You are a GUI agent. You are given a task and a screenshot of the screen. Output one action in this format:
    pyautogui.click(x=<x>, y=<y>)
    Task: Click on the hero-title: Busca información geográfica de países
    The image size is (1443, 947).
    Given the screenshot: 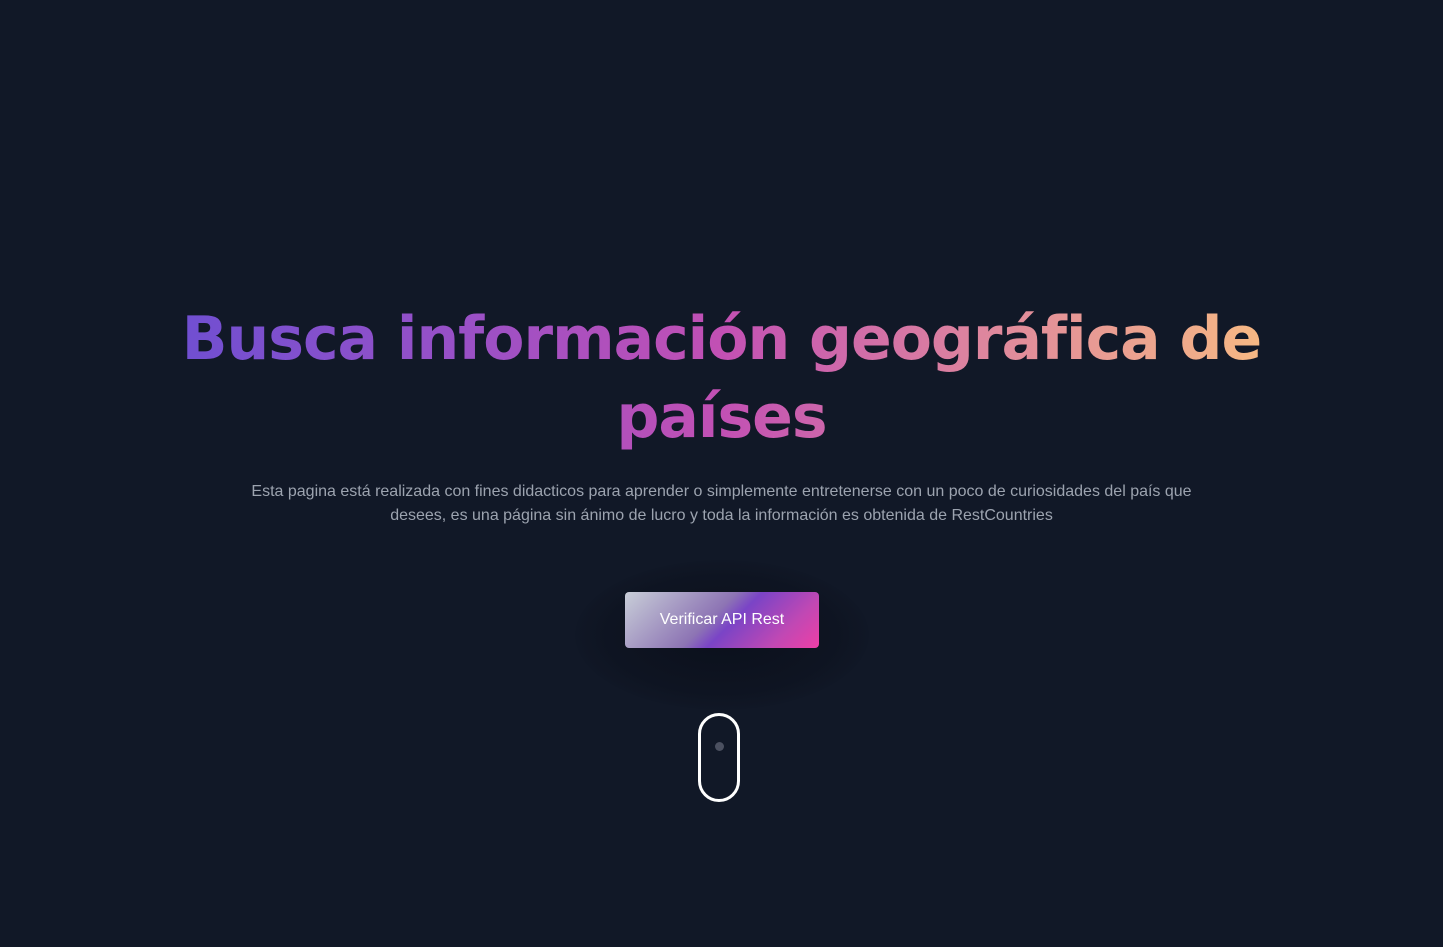 What is the action you would take?
    pyautogui.click(x=721, y=378)
    